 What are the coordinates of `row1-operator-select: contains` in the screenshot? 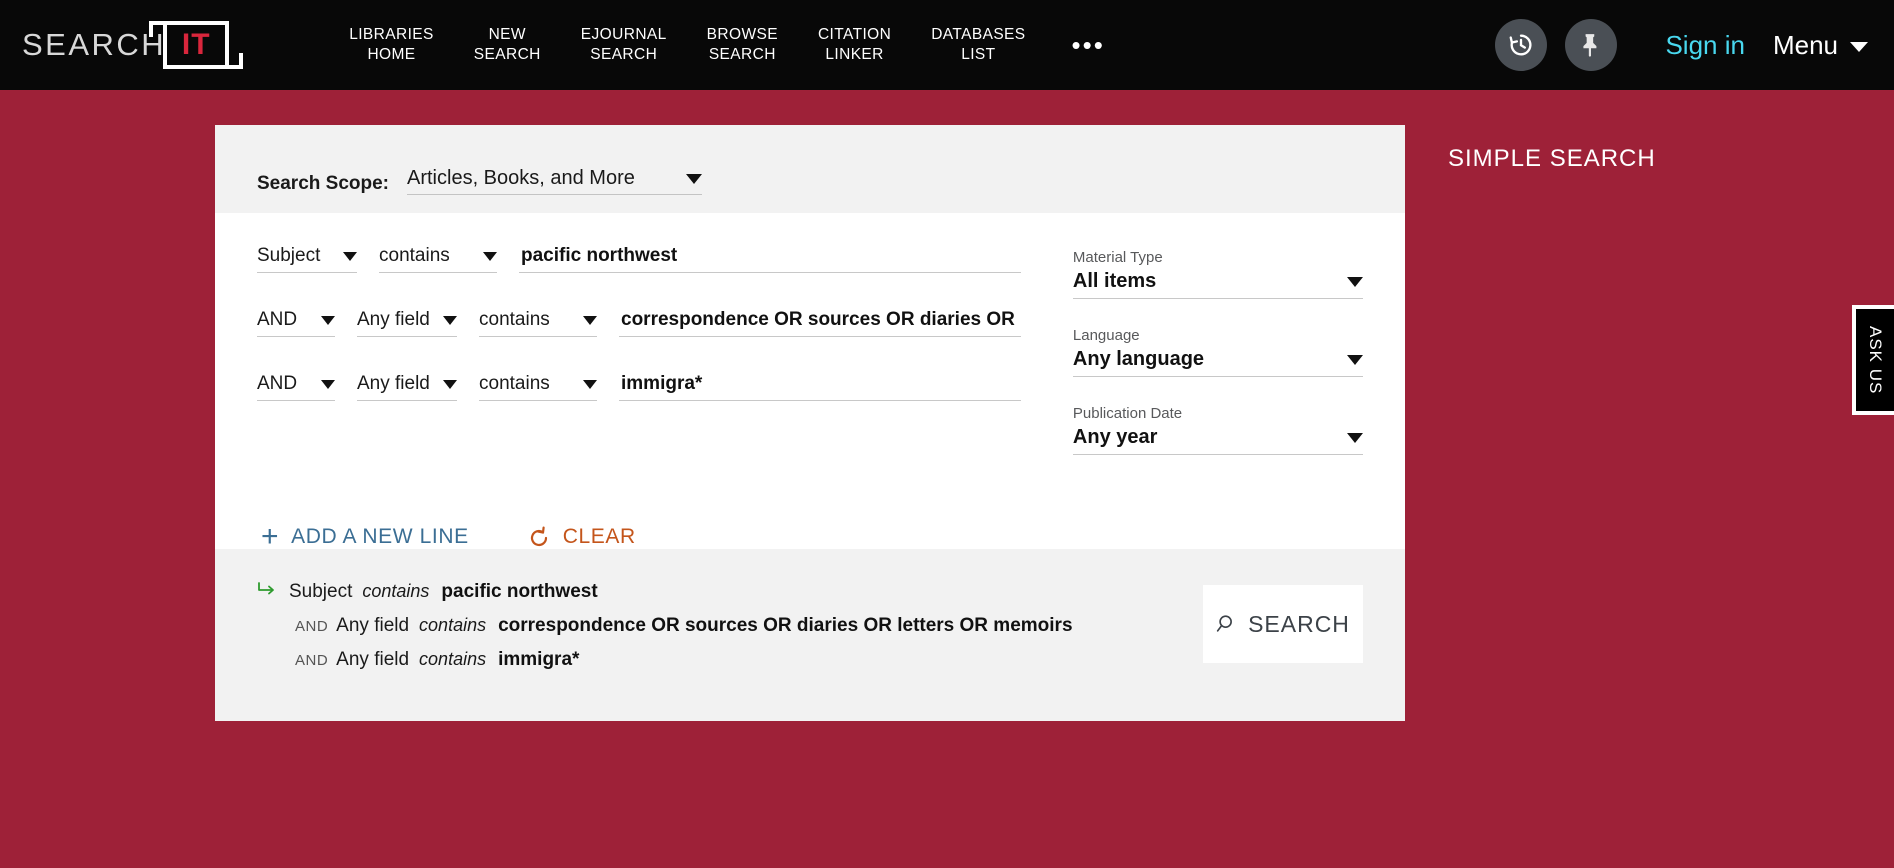 It's located at (438, 259).